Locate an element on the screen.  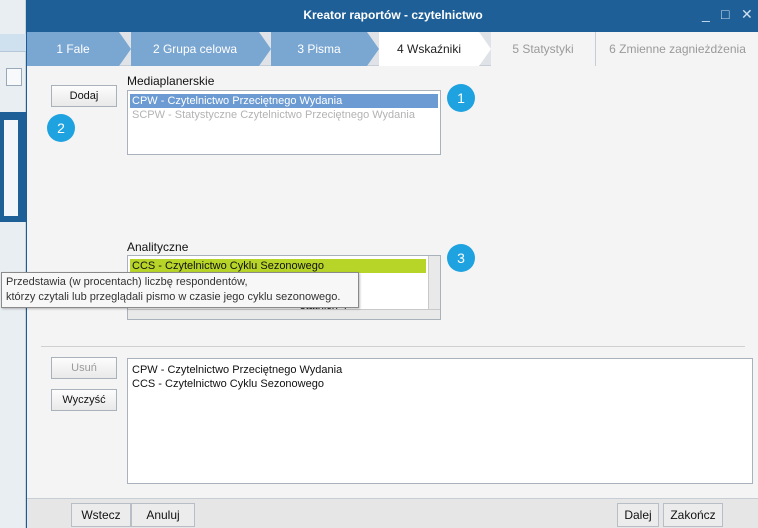
mediaplanerskie-label: Mediaplanerskie is located at coordinates (171, 81).